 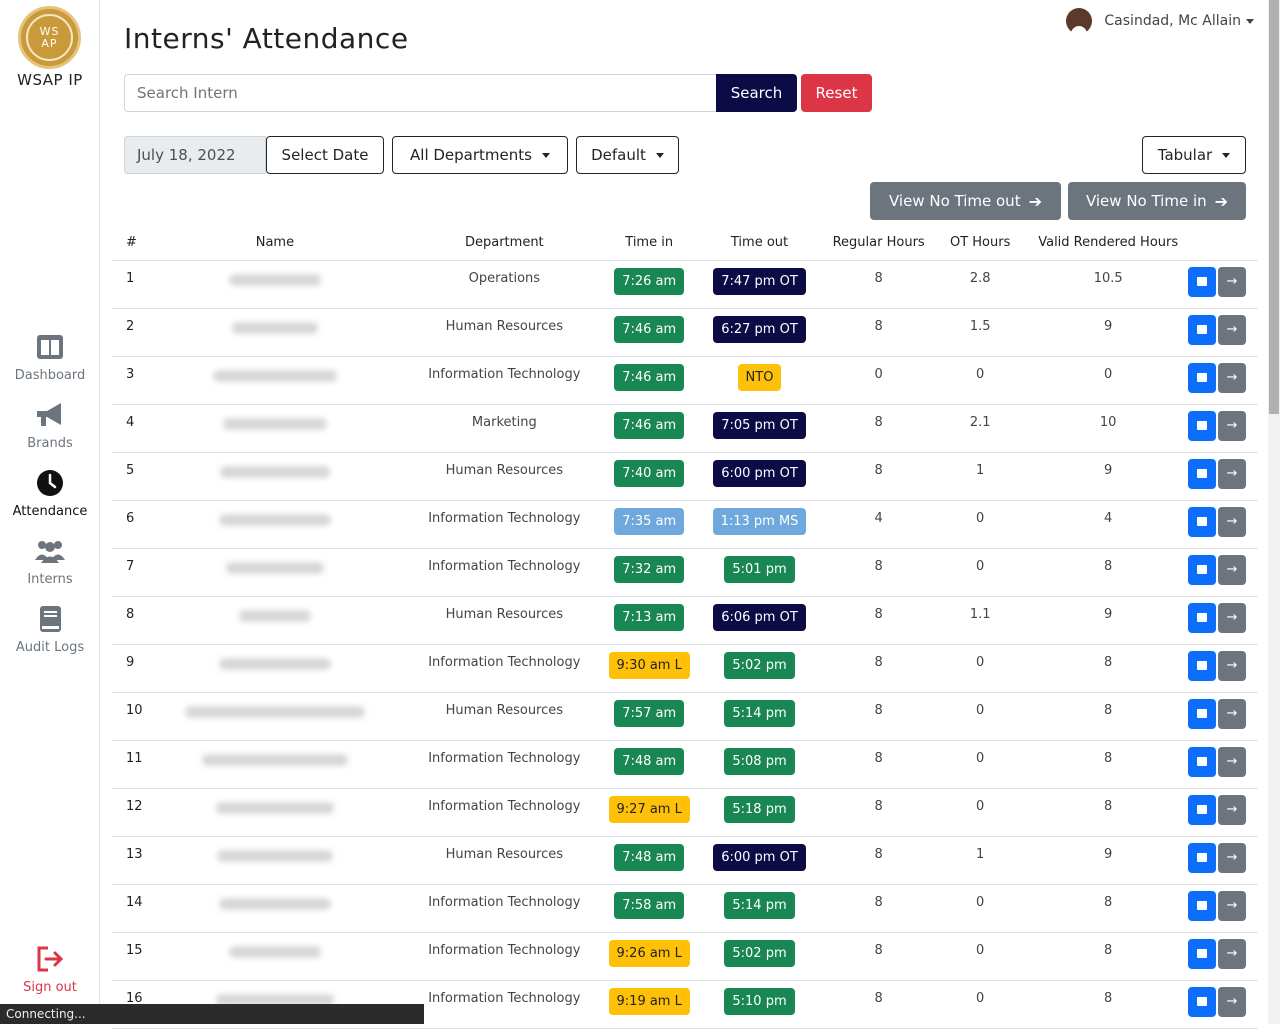 I want to click on wsap-logo: WS AP, so click(x=49, y=37).